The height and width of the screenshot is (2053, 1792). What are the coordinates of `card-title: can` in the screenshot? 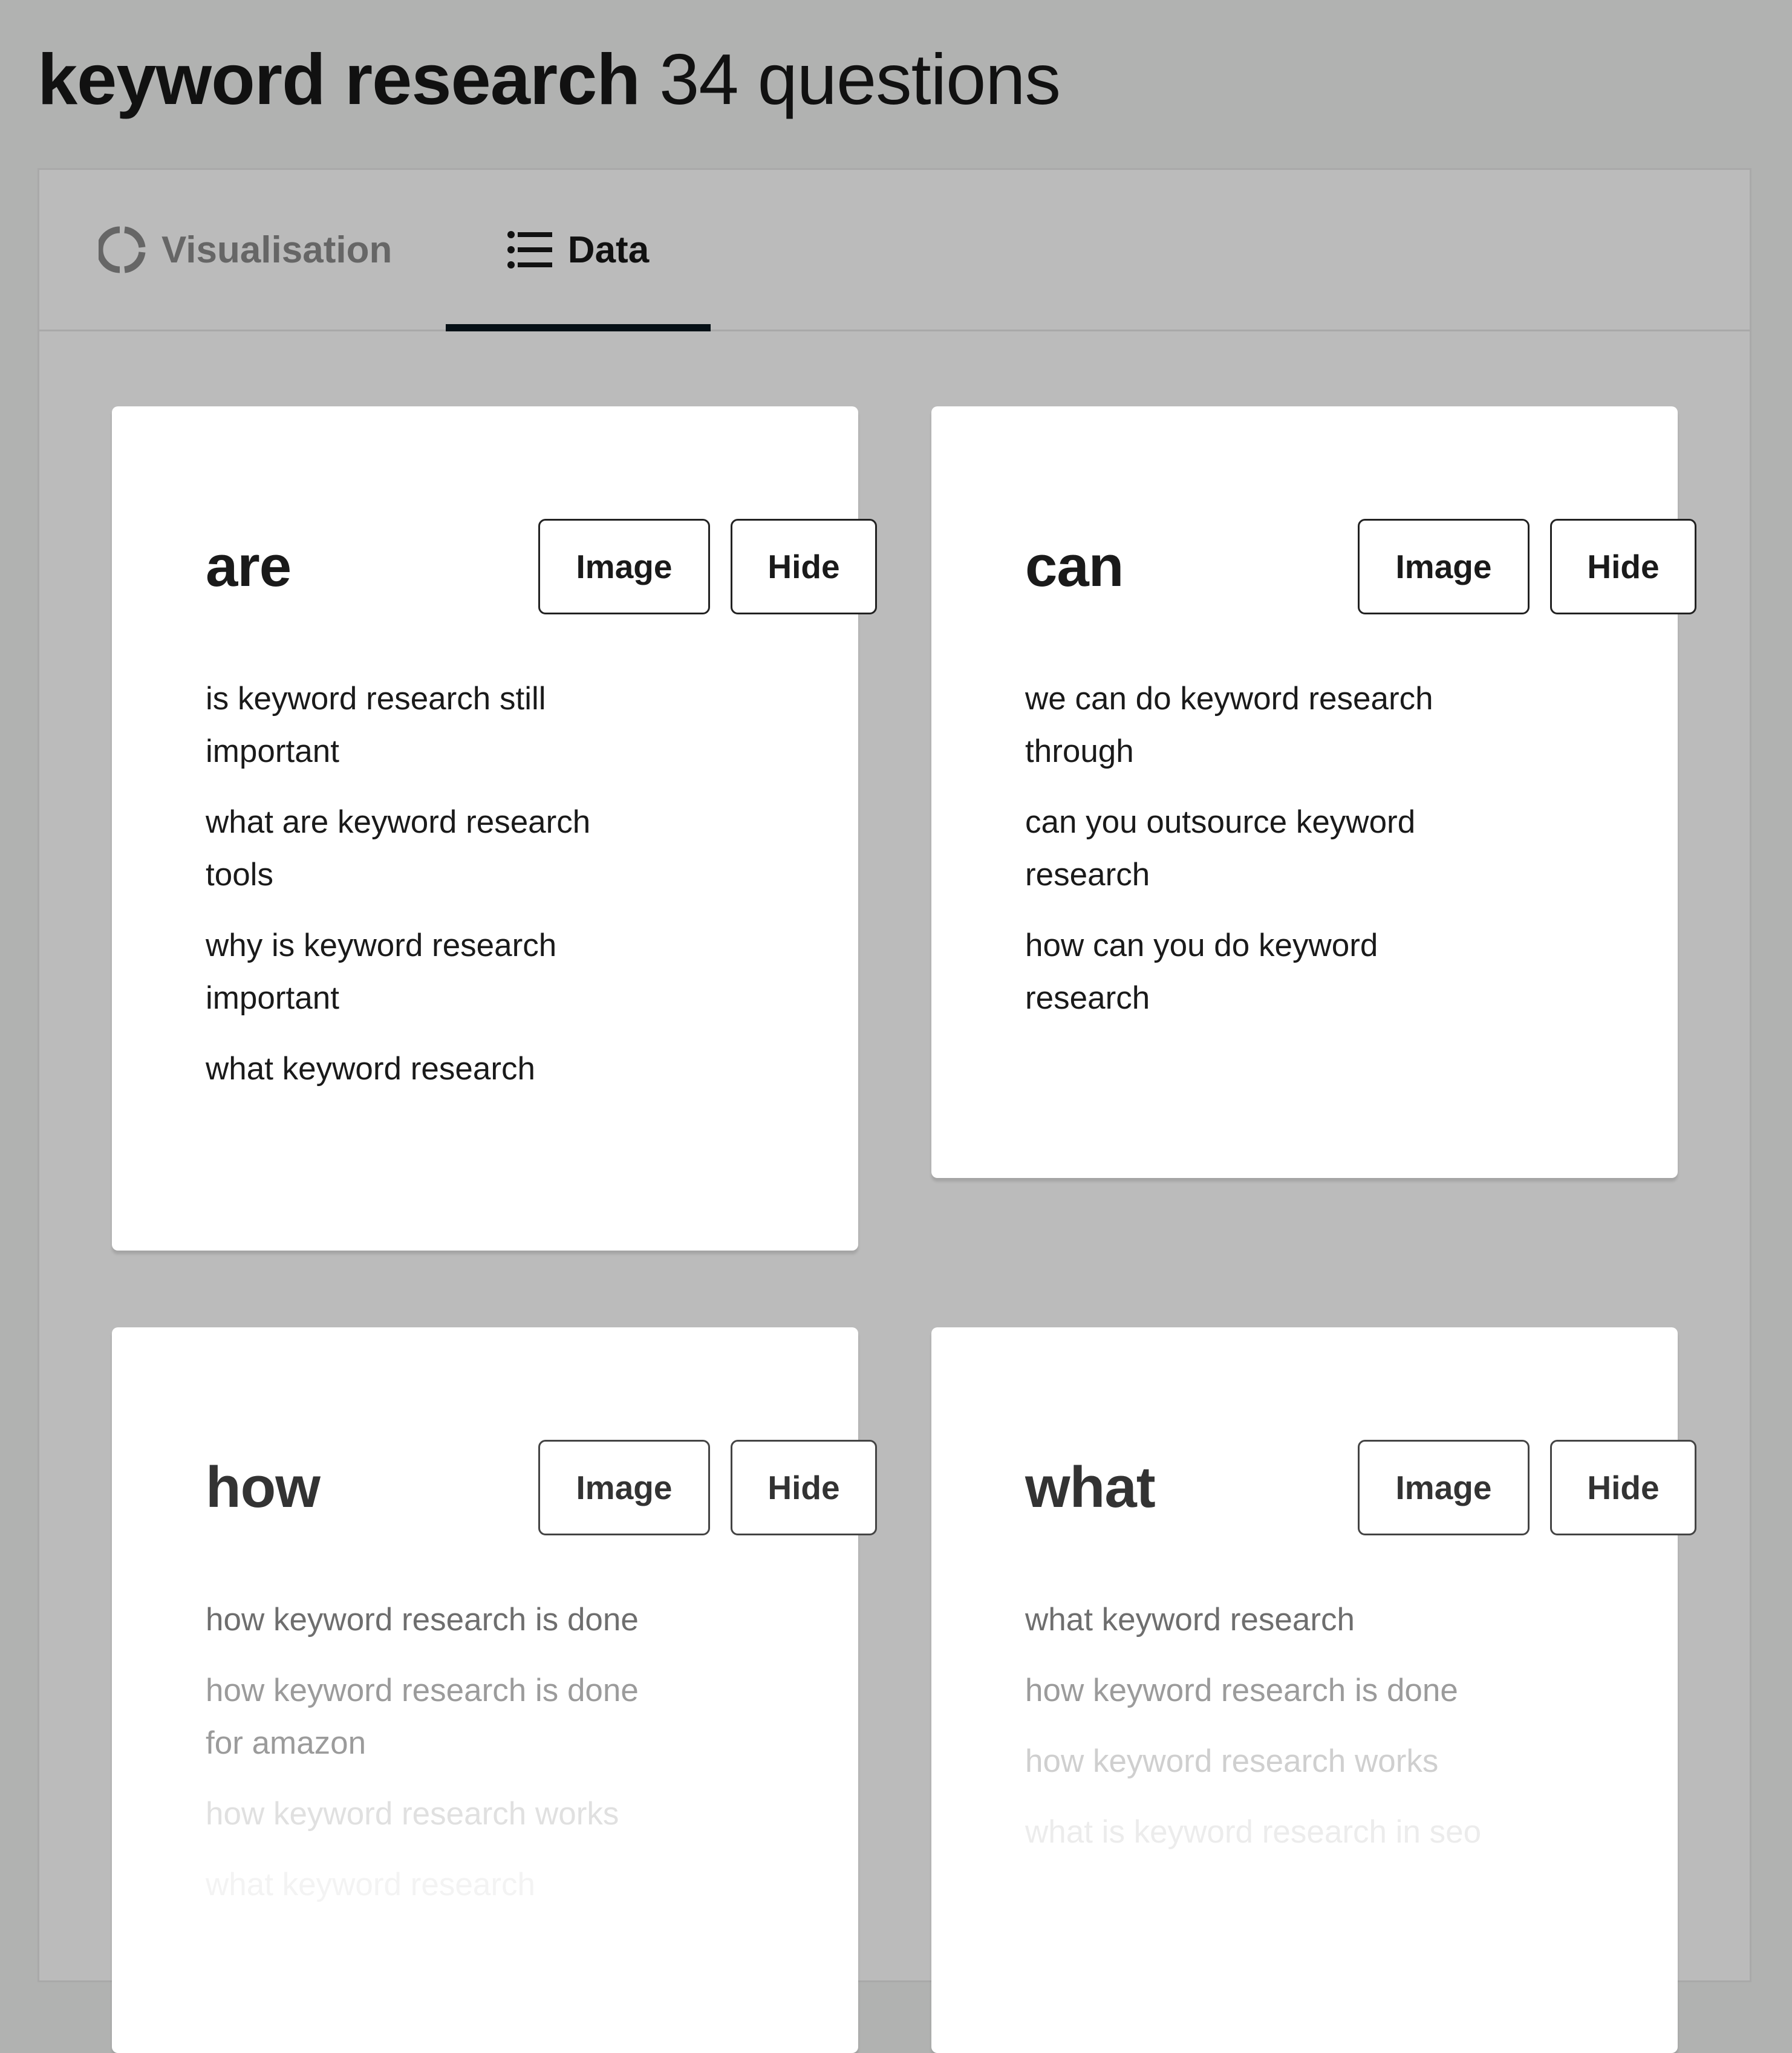 It's located at (1074, 566).